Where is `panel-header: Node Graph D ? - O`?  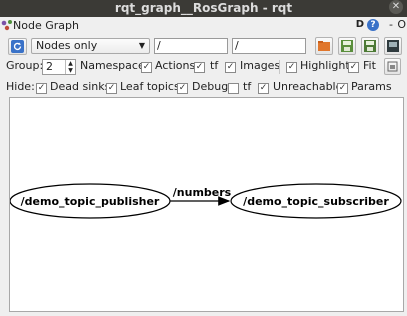 panel-header: Node Graph D ? - O is located at coordinates (203, 26).